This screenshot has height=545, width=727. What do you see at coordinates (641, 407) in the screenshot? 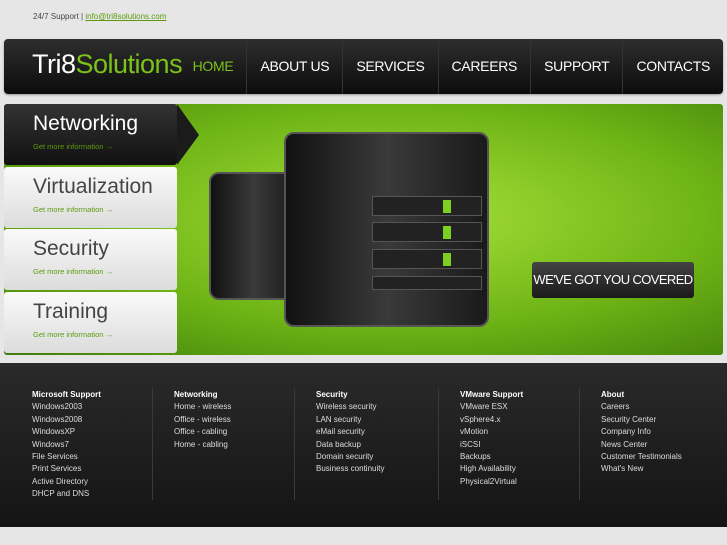
I see `footer-link: Careers` at bounding box center [641, 407].